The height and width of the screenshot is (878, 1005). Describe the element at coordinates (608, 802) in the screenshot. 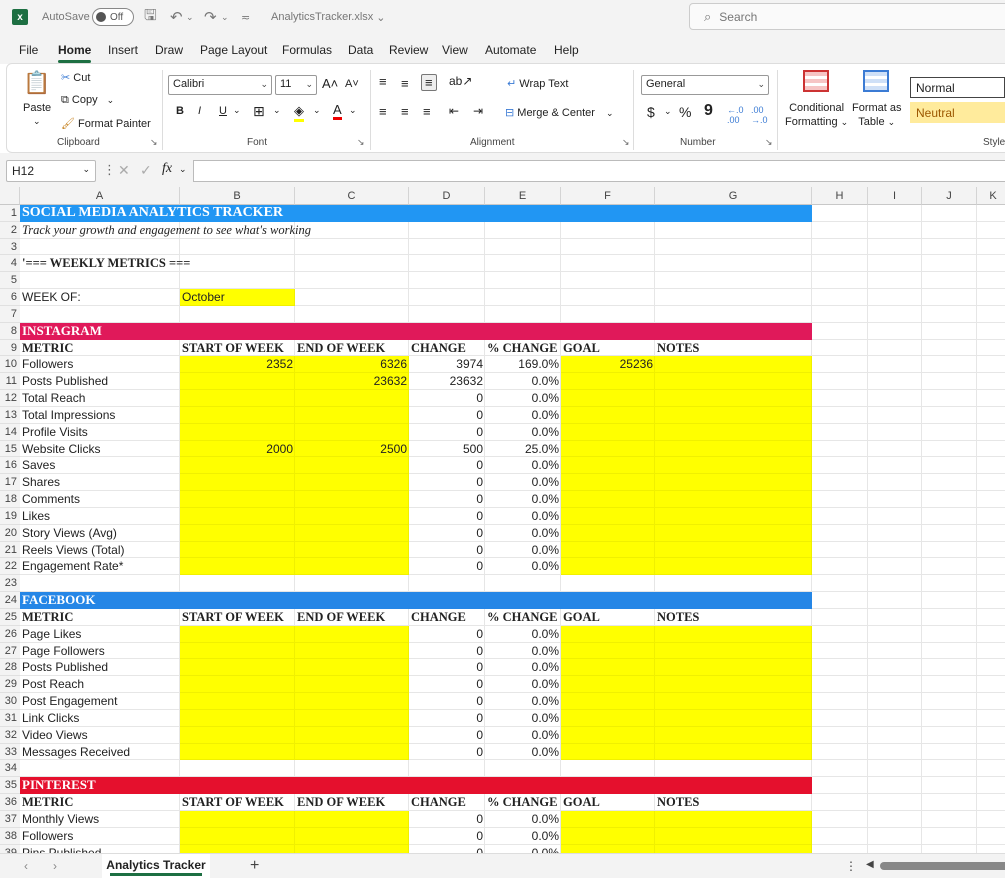

I see `column-label: GOAL` at that location.